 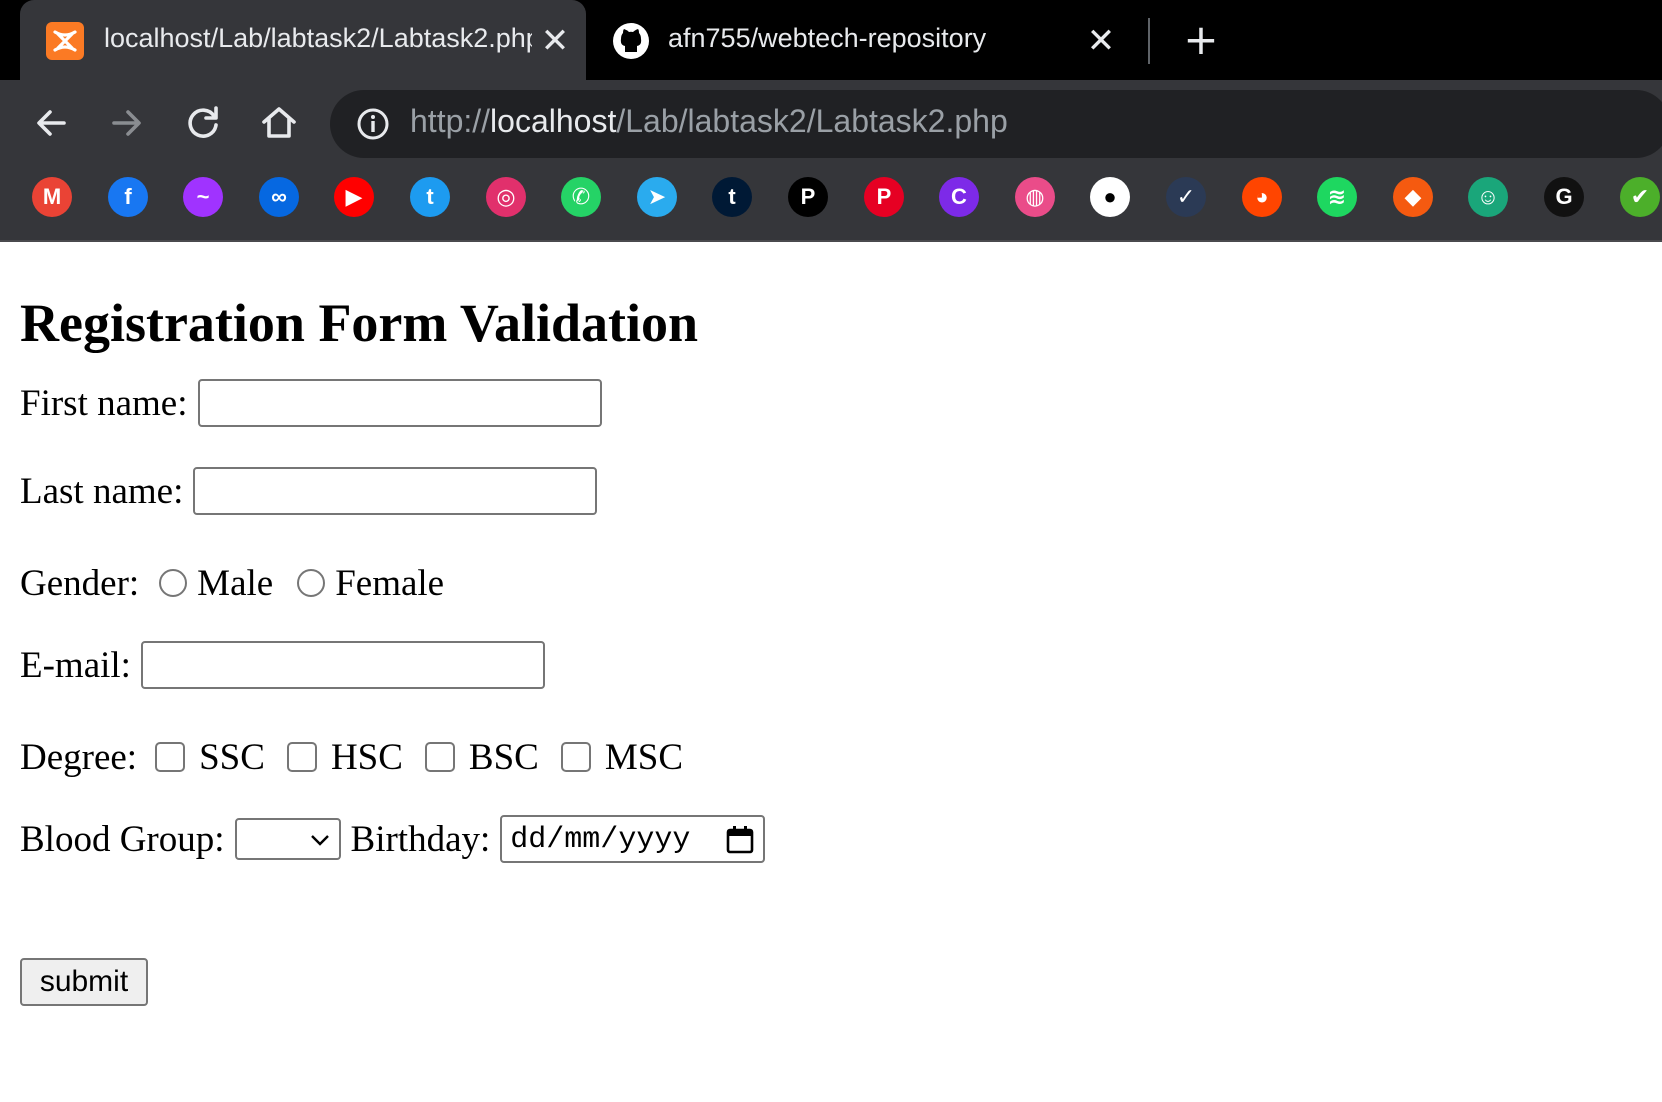 I want to click on whatsapp-icon: ✆, so click(x=581, y=197).